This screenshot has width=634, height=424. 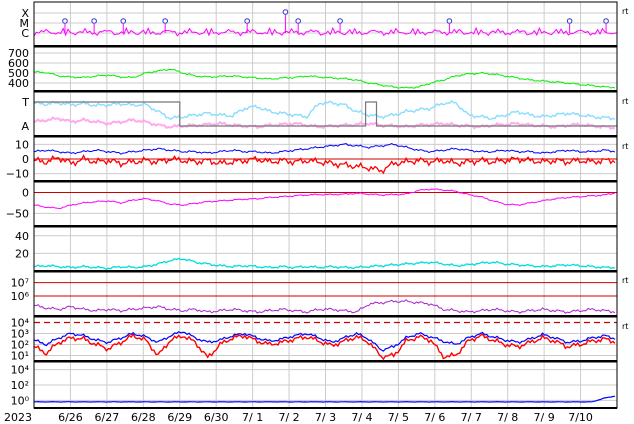 I want to click on bt-line, so click(x=324, y=149).